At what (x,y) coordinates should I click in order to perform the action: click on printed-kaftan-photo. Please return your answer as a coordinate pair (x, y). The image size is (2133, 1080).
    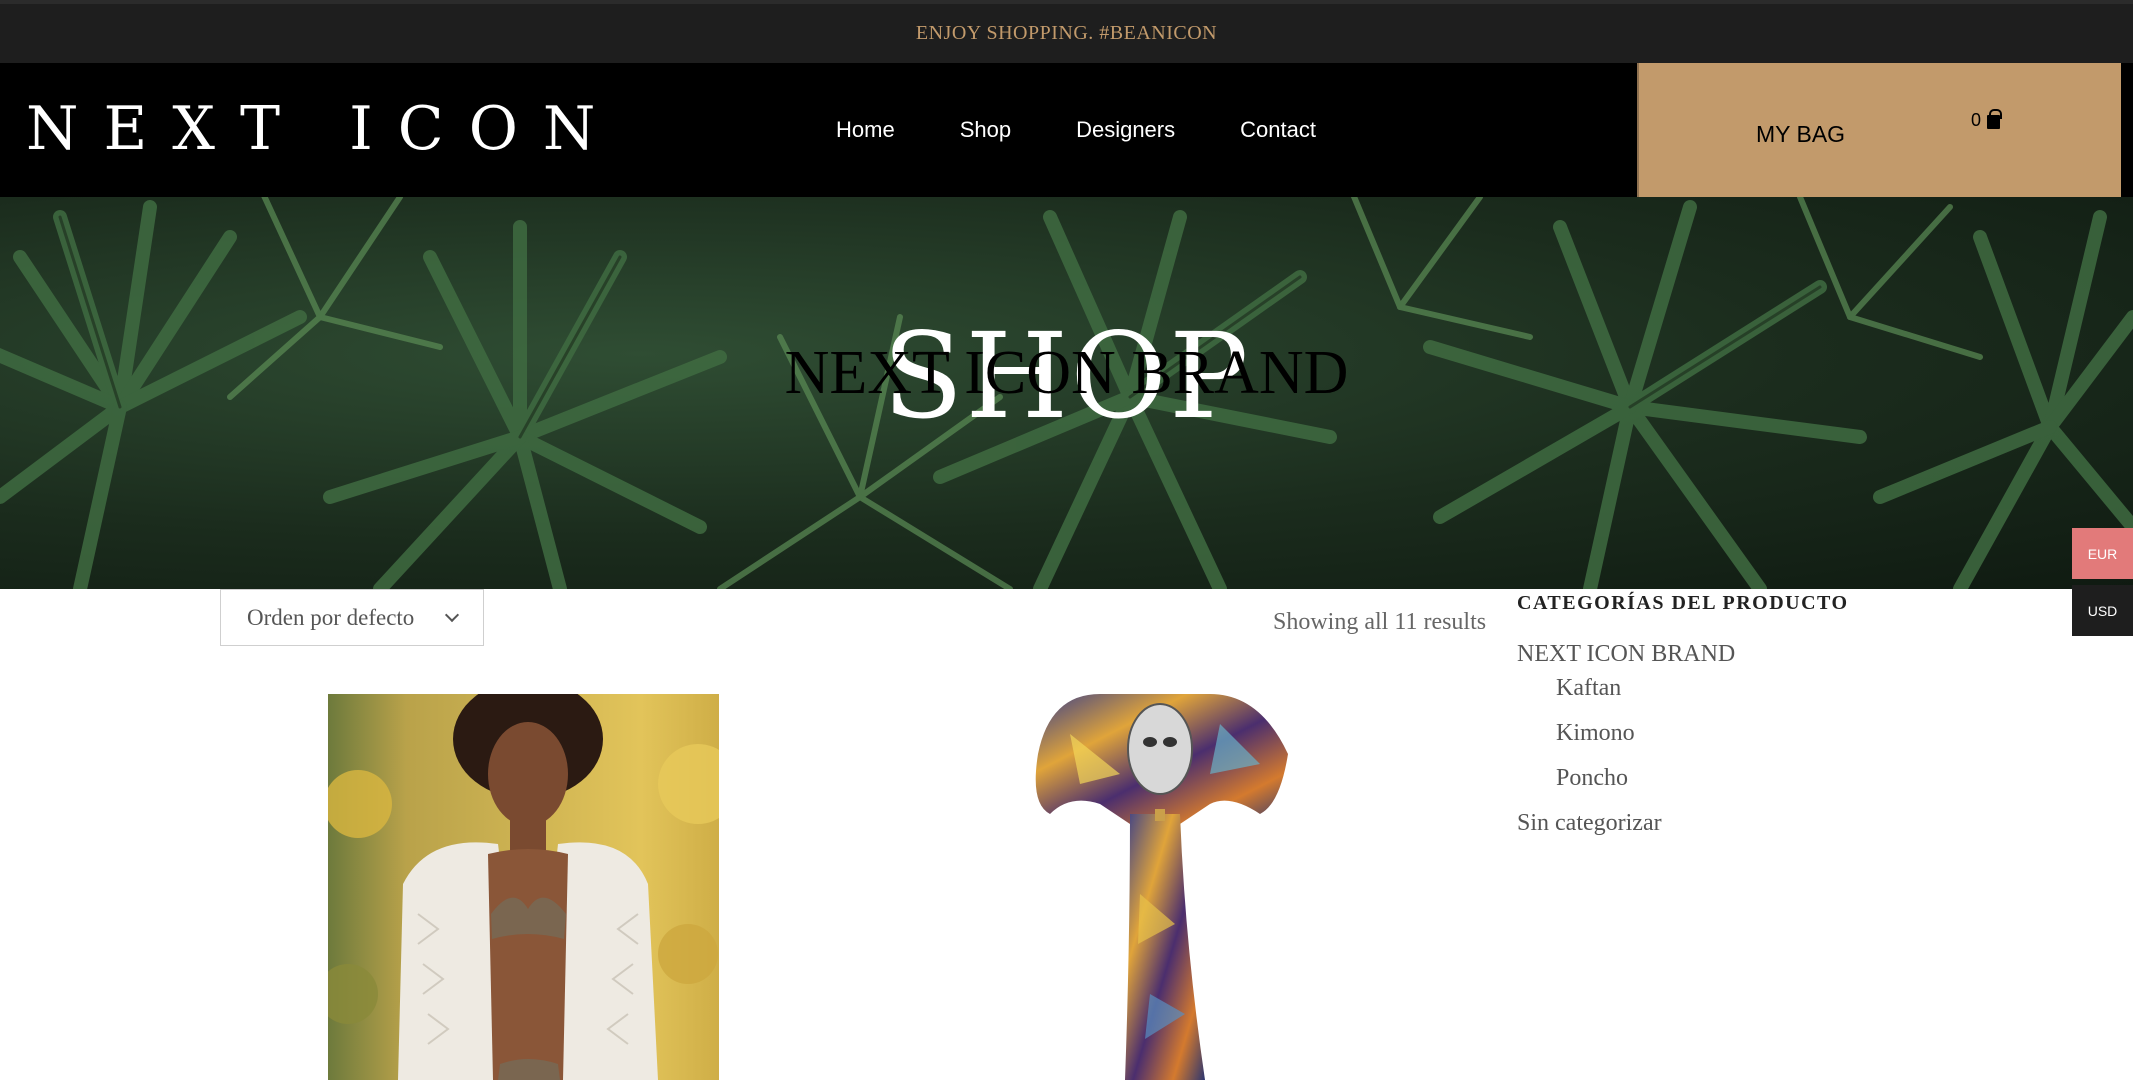
    Looking at the image, I should click on (1161, 887).